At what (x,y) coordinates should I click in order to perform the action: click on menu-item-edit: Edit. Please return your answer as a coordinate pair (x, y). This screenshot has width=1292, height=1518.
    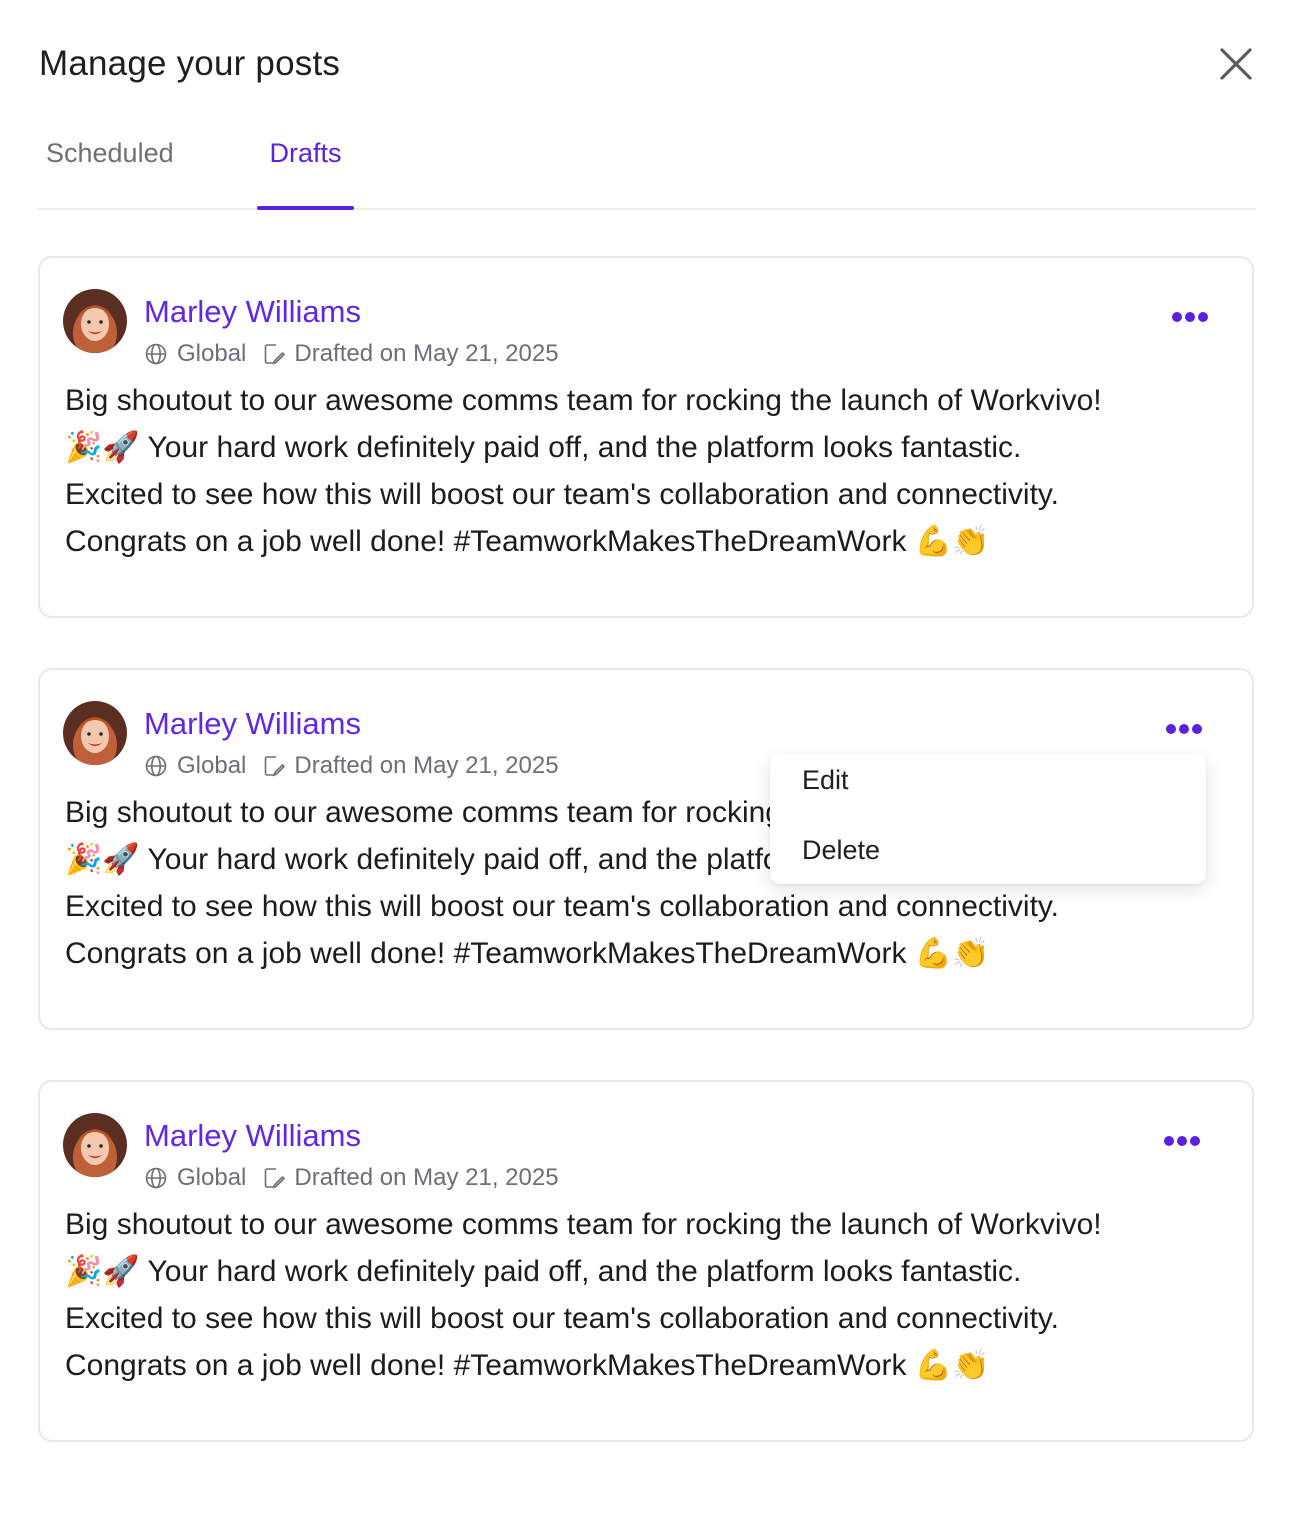
    Looking at the image, I should click on (825, 780).